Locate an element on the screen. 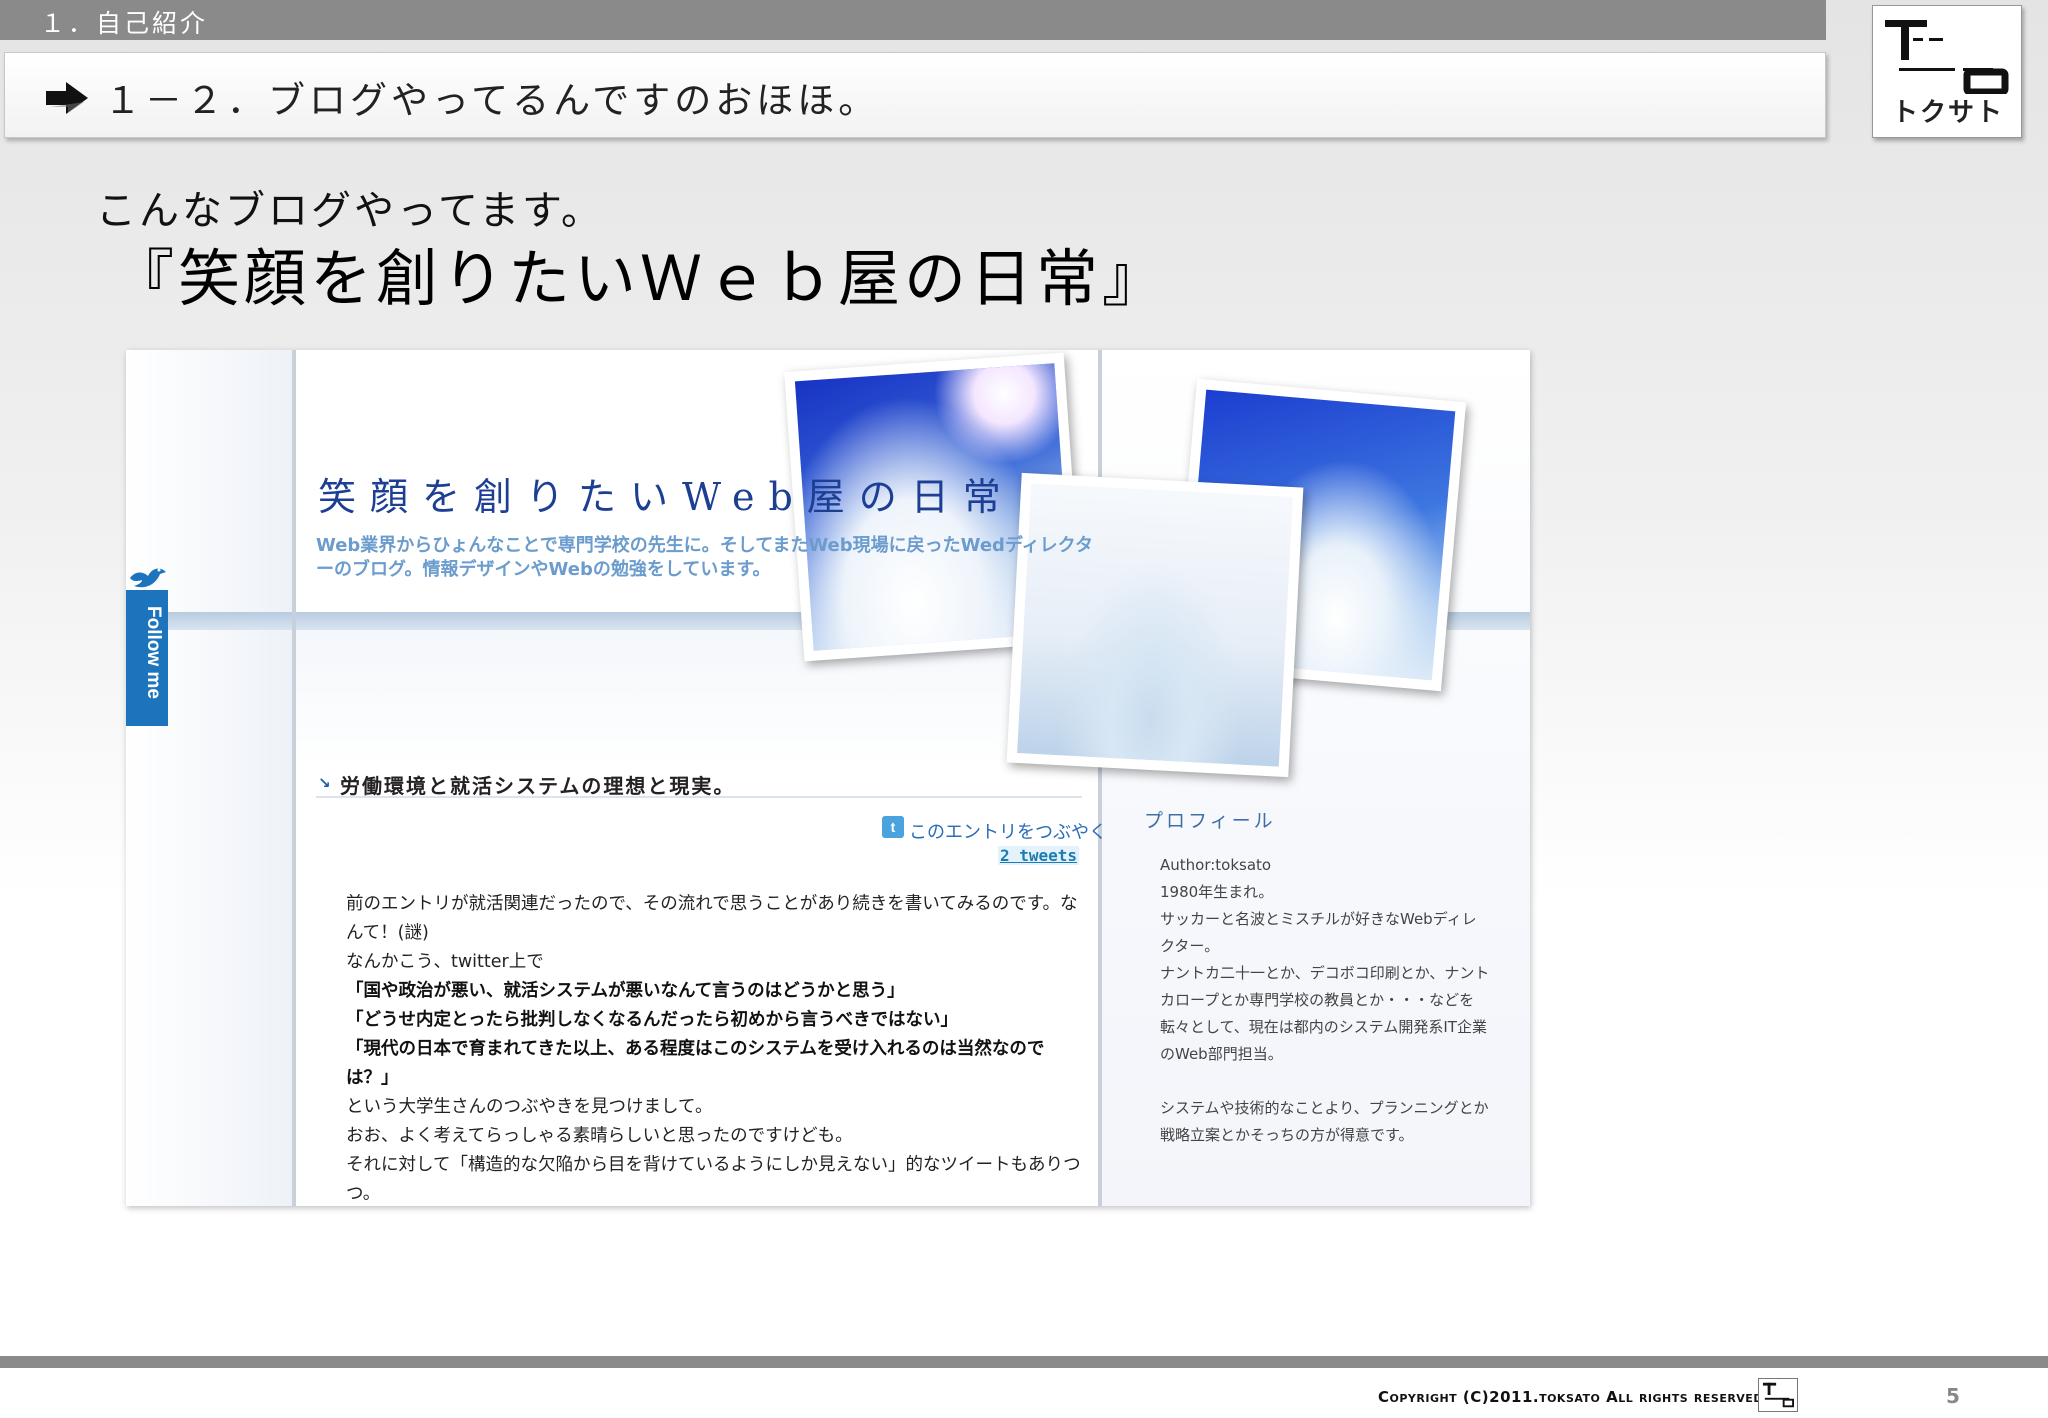 This screenshot has width=2048, height=1418. section-title: １．自己紹介 is located at coordinates (124, 23).